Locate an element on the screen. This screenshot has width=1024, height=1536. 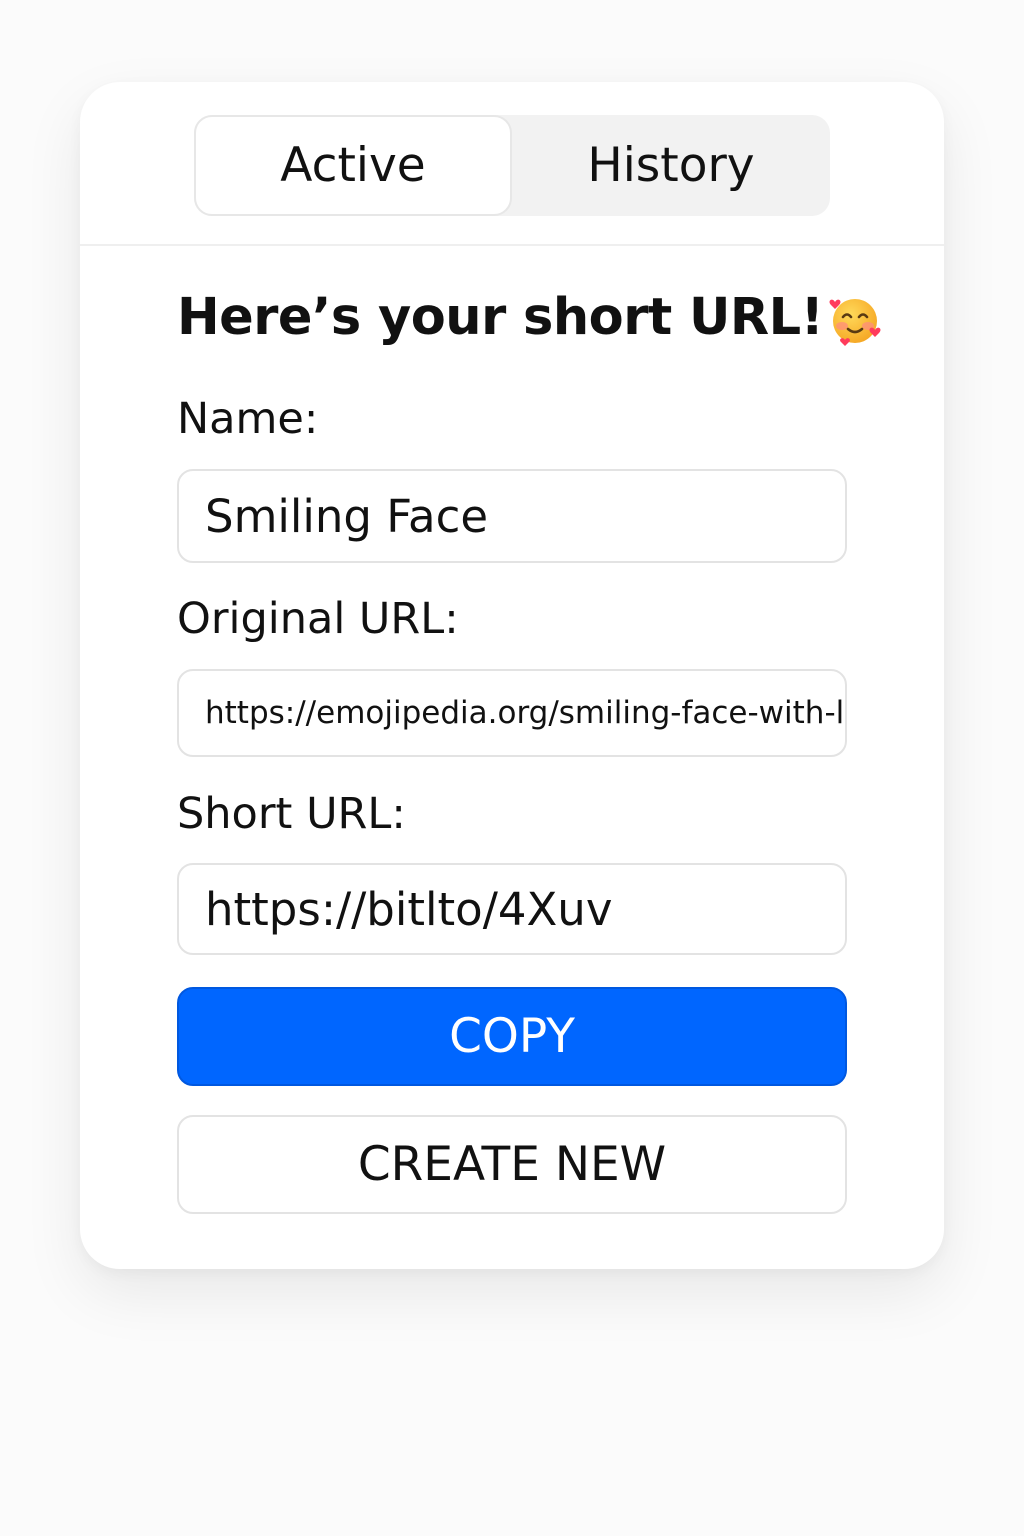
original-url-label: Original URL: is located at coordinates (318, 619).